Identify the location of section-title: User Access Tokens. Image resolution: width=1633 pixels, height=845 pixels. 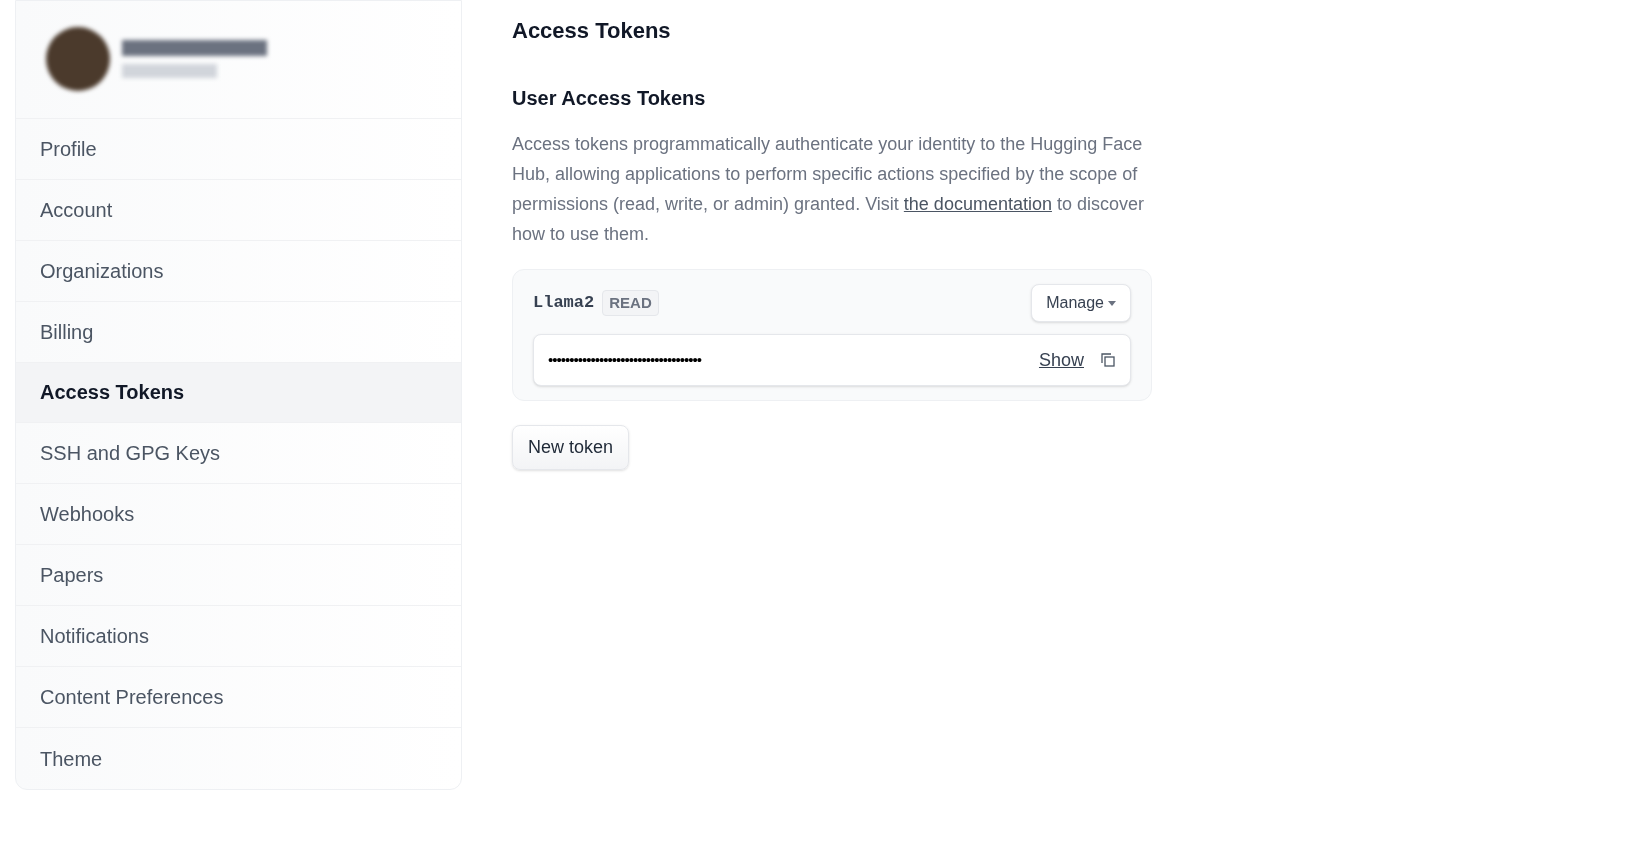
(609, 98).